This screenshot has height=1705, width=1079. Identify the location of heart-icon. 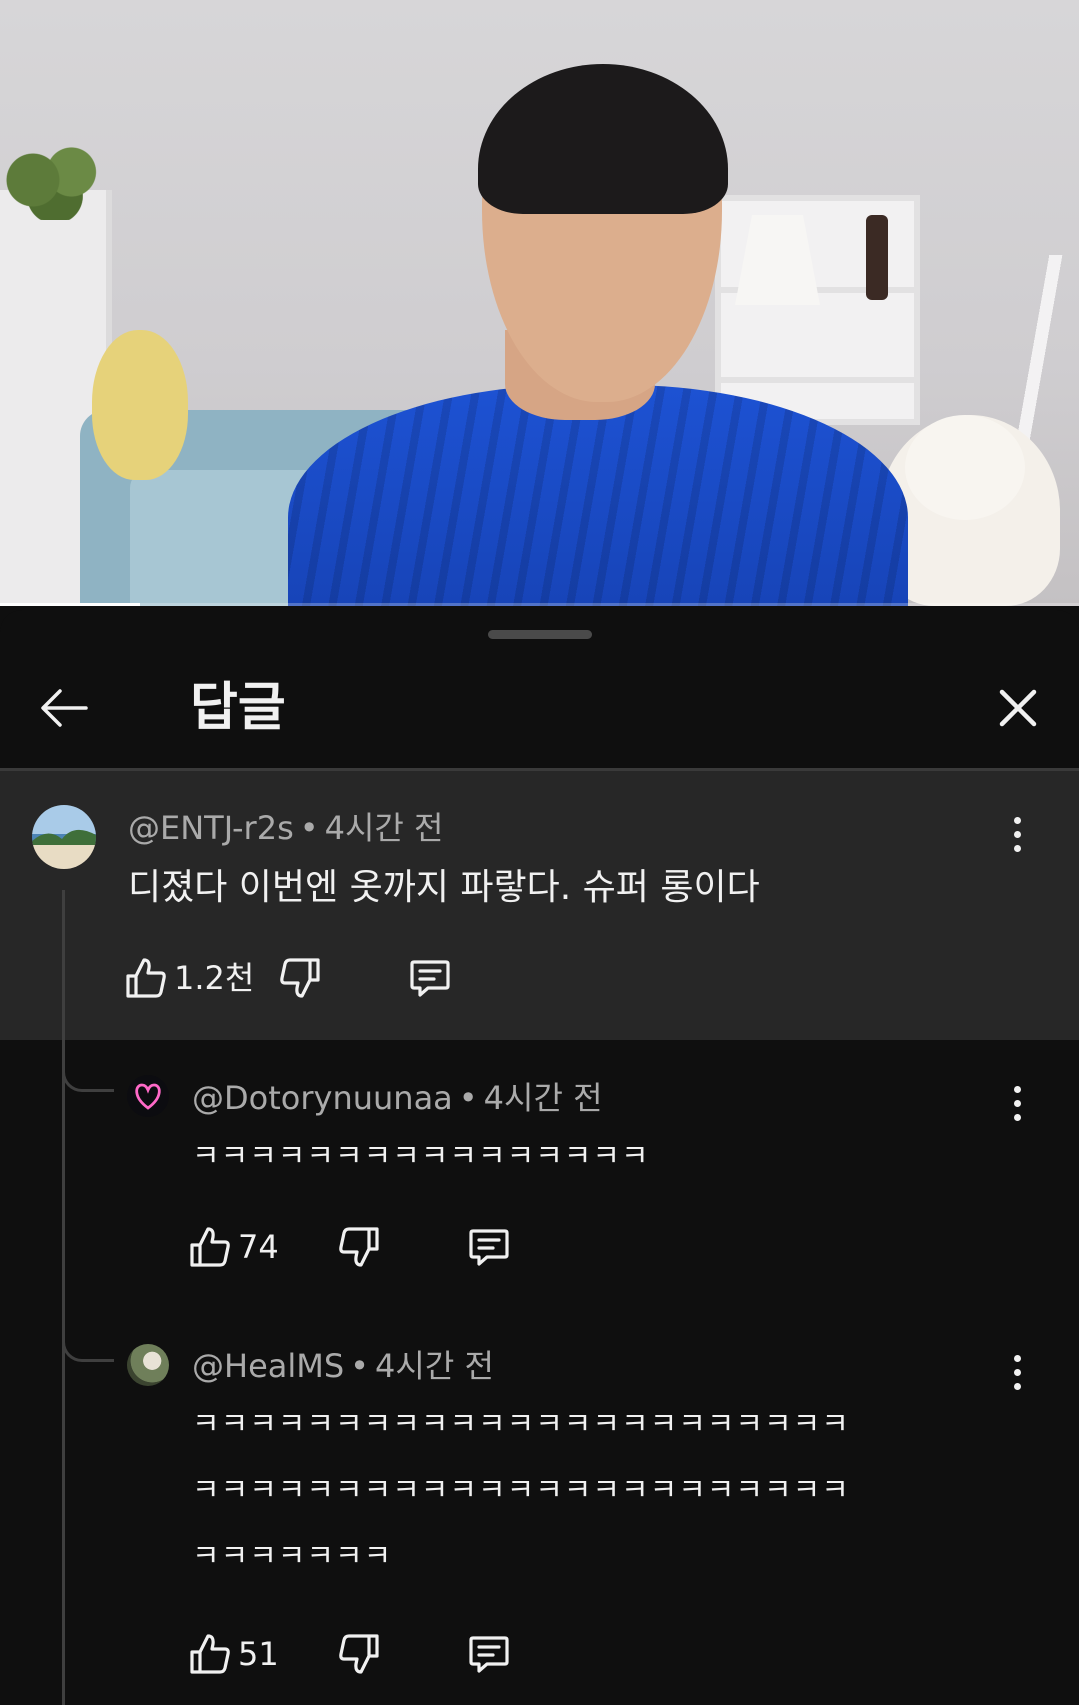
(148, 1096).